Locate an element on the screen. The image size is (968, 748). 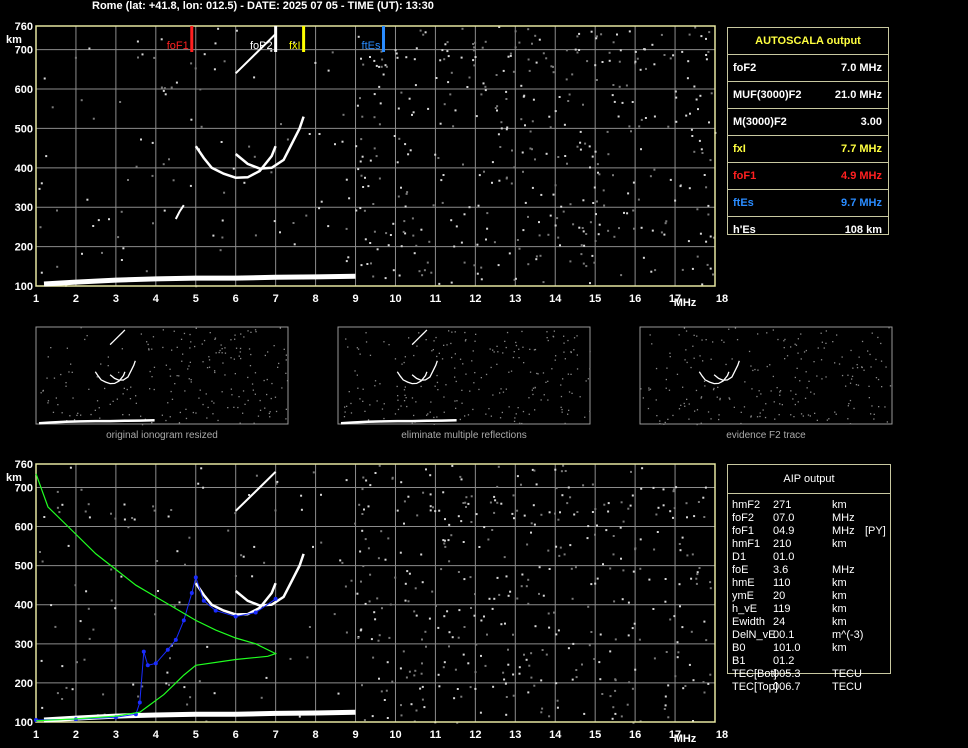
param-value: 7.7 MHz is located at coordinates (861, 149).